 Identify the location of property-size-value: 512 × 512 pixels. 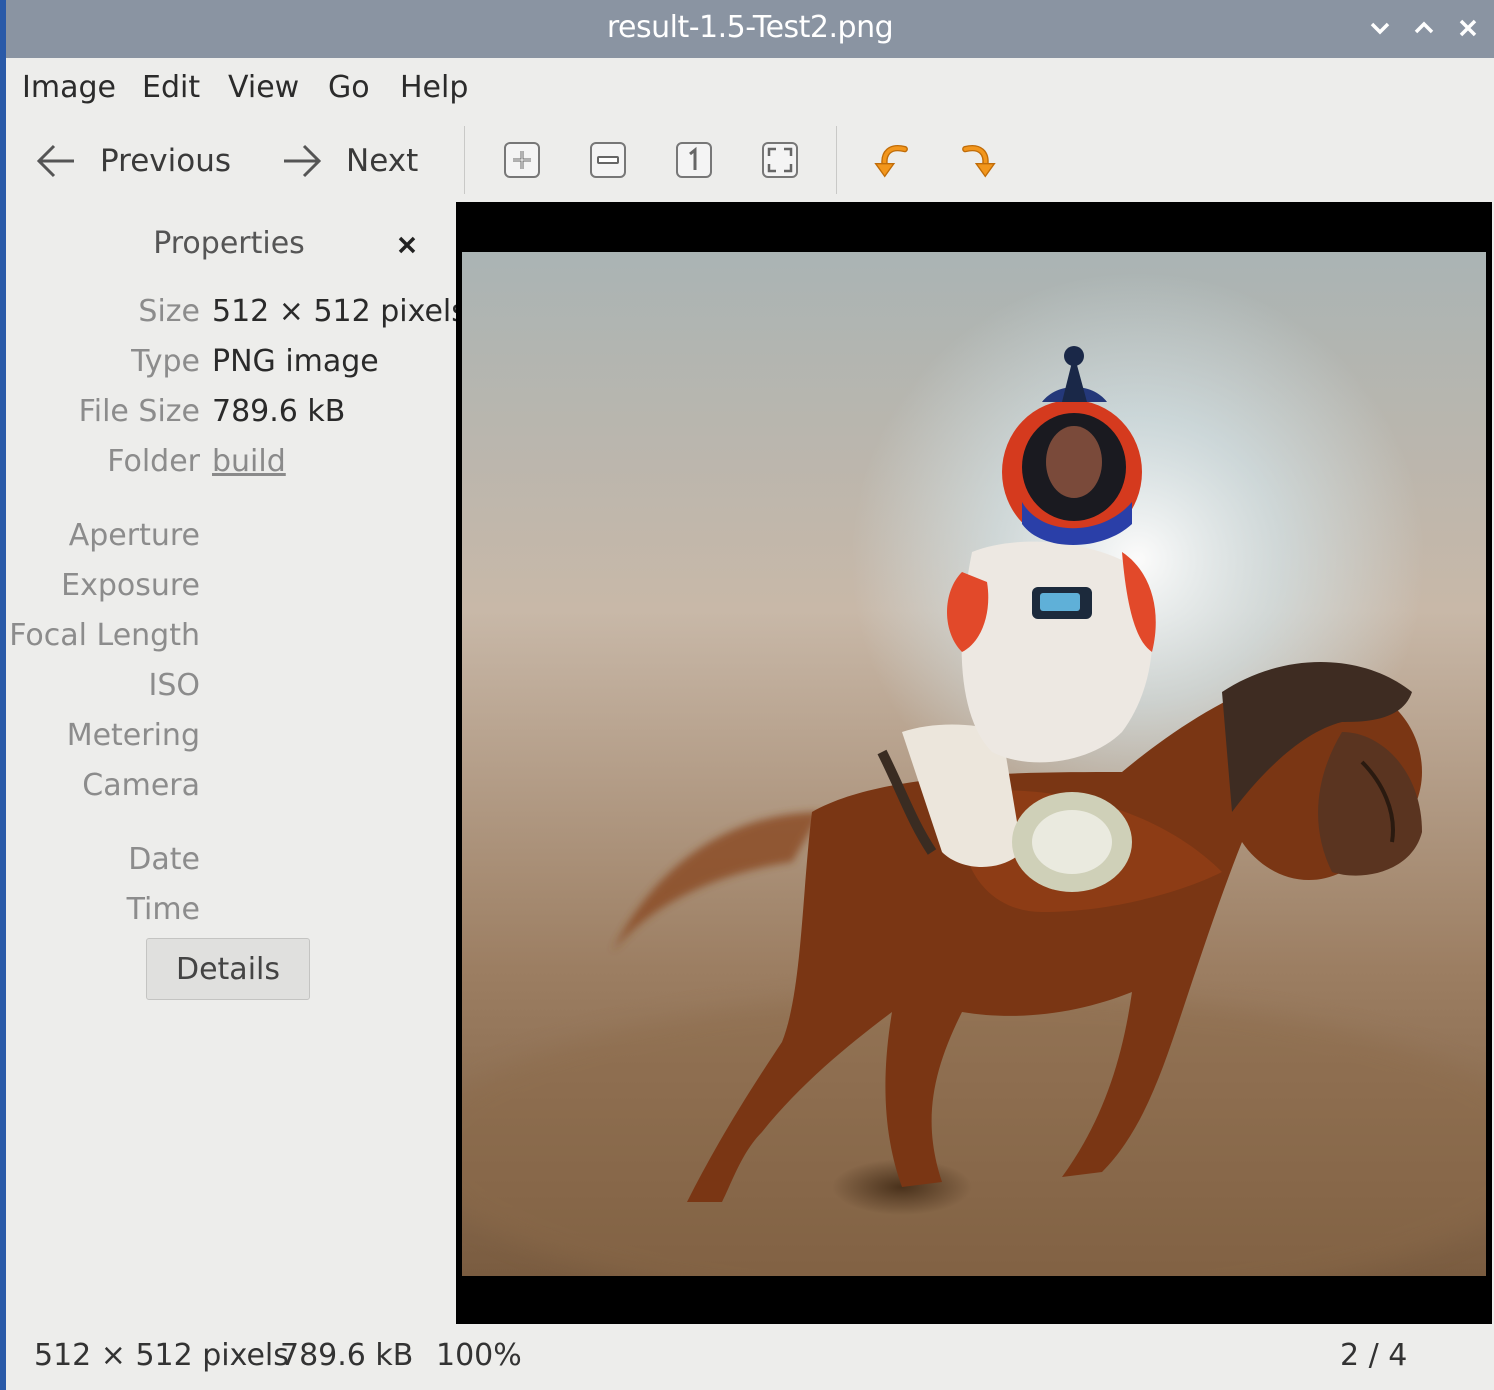
(339, 311).